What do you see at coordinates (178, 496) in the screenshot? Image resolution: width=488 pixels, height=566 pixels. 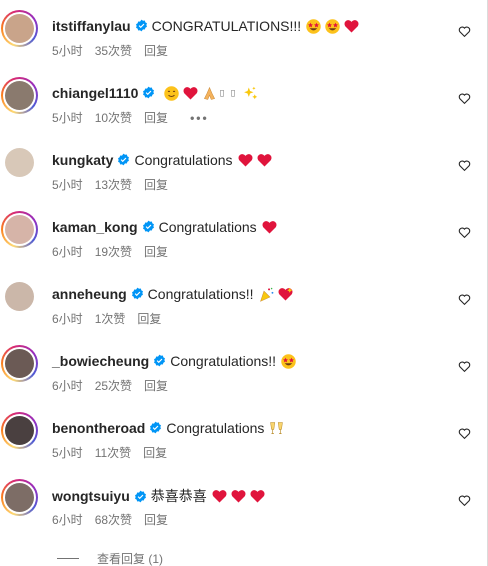 I see `comment-text: 恭喜恭喜` at bounding box center [178, 496].